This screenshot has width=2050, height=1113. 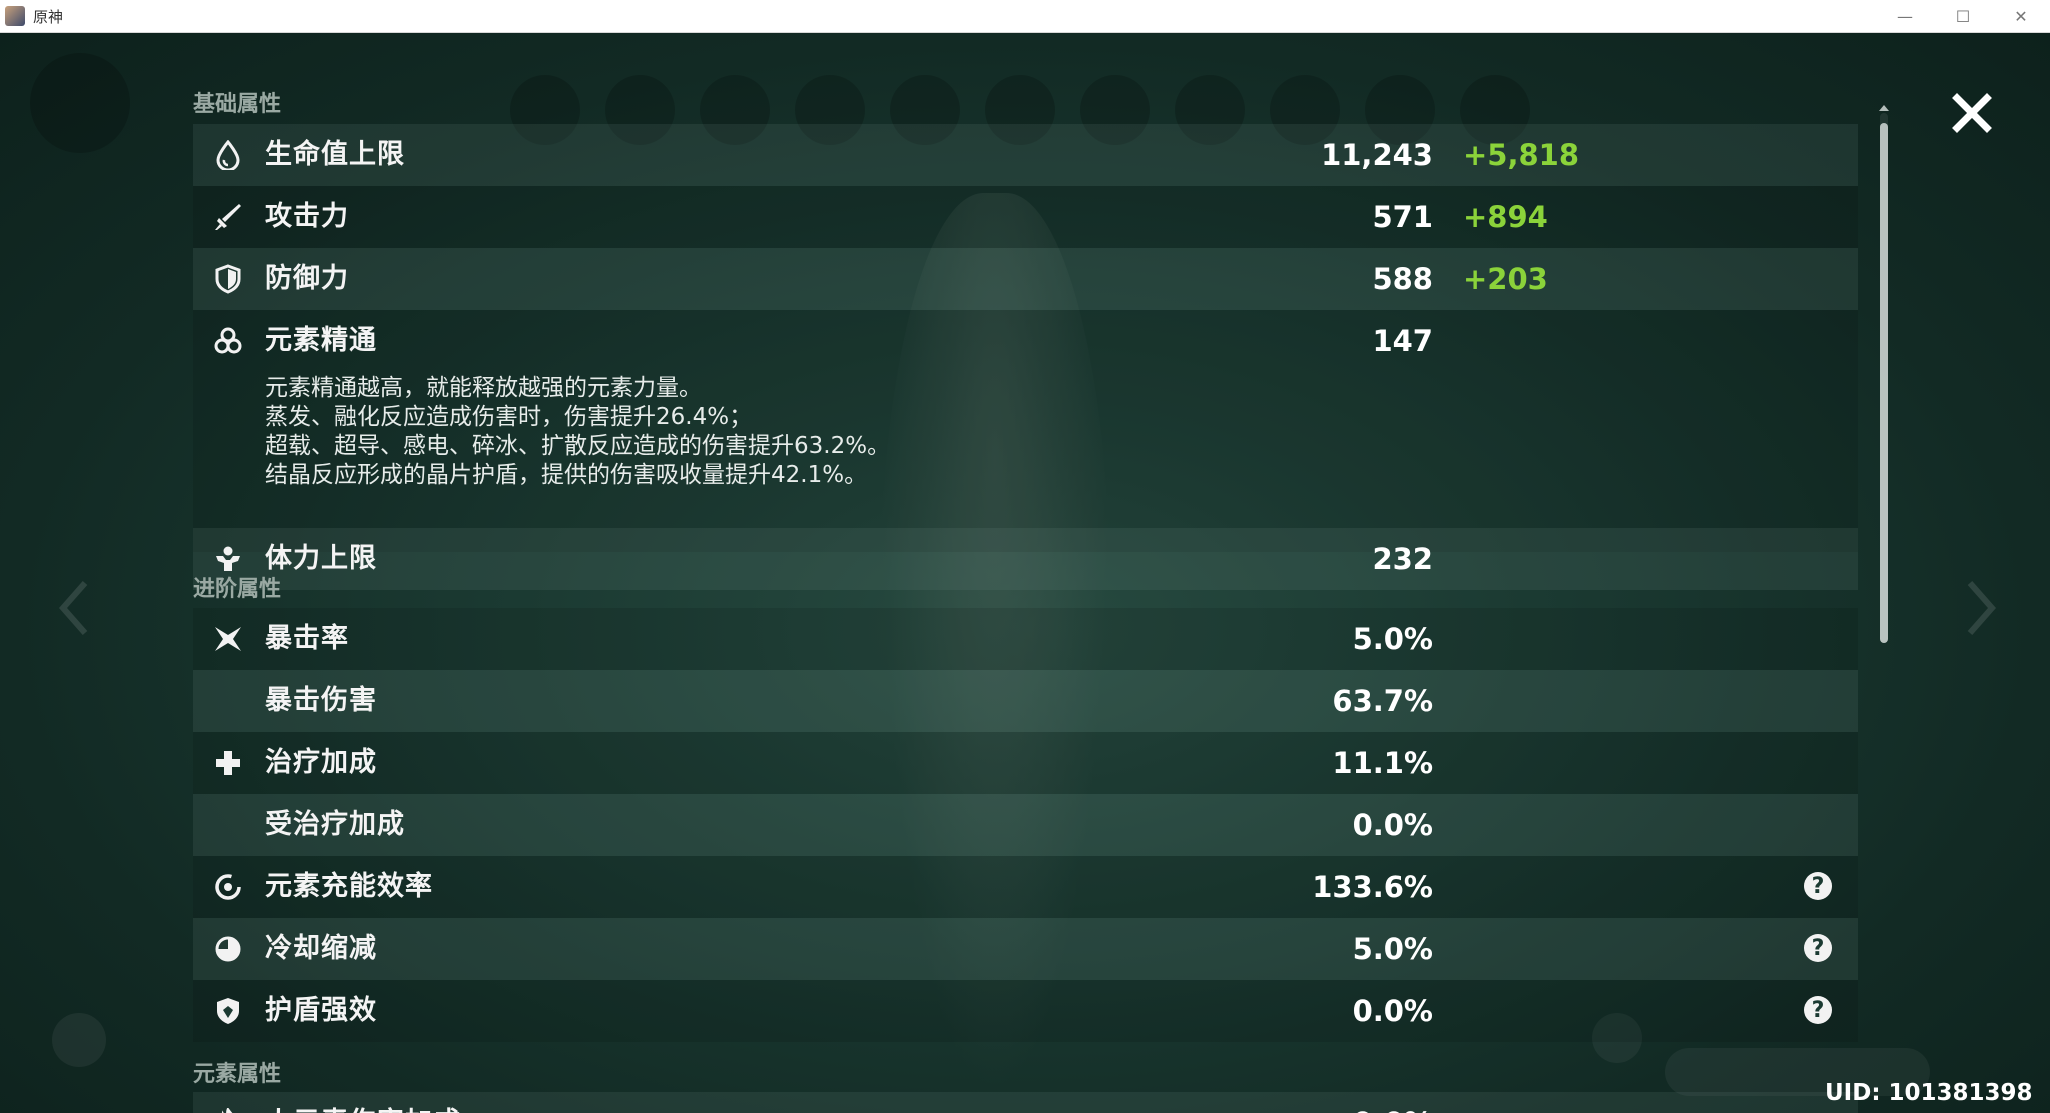 What do you see at coordinates (1025, 279) in the screenshot?
I see `stat-row-def: 防御力 588 +203` at bounding box center [1025, 279].